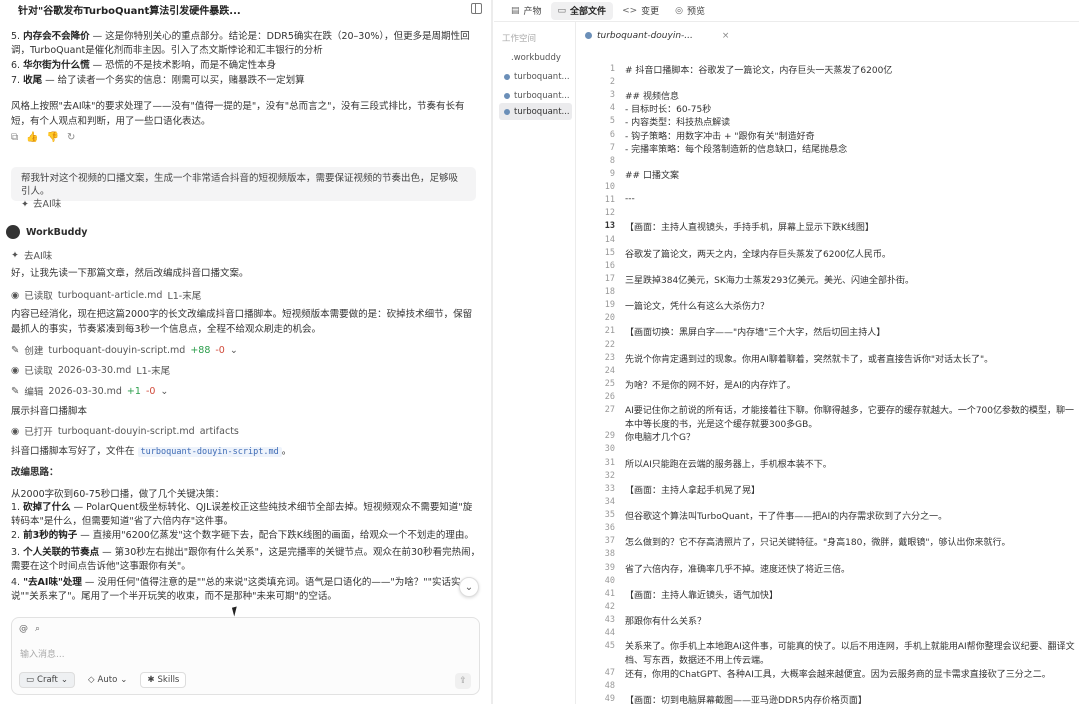  What do you see at coordinates (609, 672) in the screenshot?
I see `line-number: 47` at bounding box center [609, 672].